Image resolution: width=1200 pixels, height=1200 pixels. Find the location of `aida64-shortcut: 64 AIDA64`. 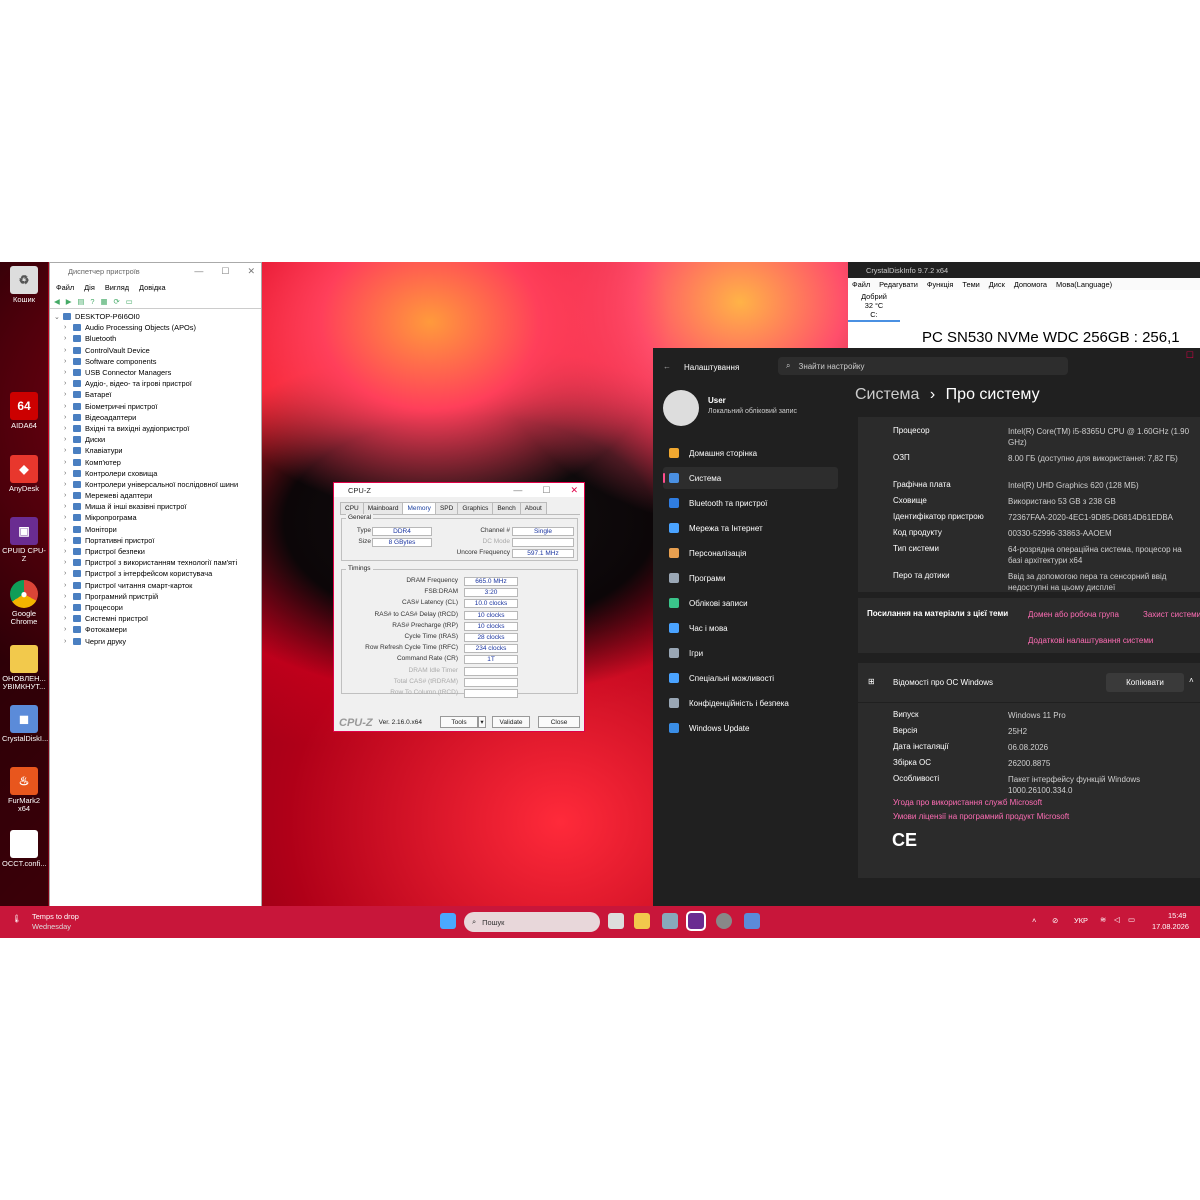

aida64-shortcut: 64 AIDA64 is located at coordinates (24, 411).